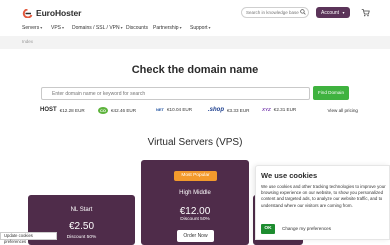 The width and height of the screenshot is (390, 245). Describe the element at coordinates (285, 109) in the screenshot. I see `tld-price: €2.31 EUR` at that location.